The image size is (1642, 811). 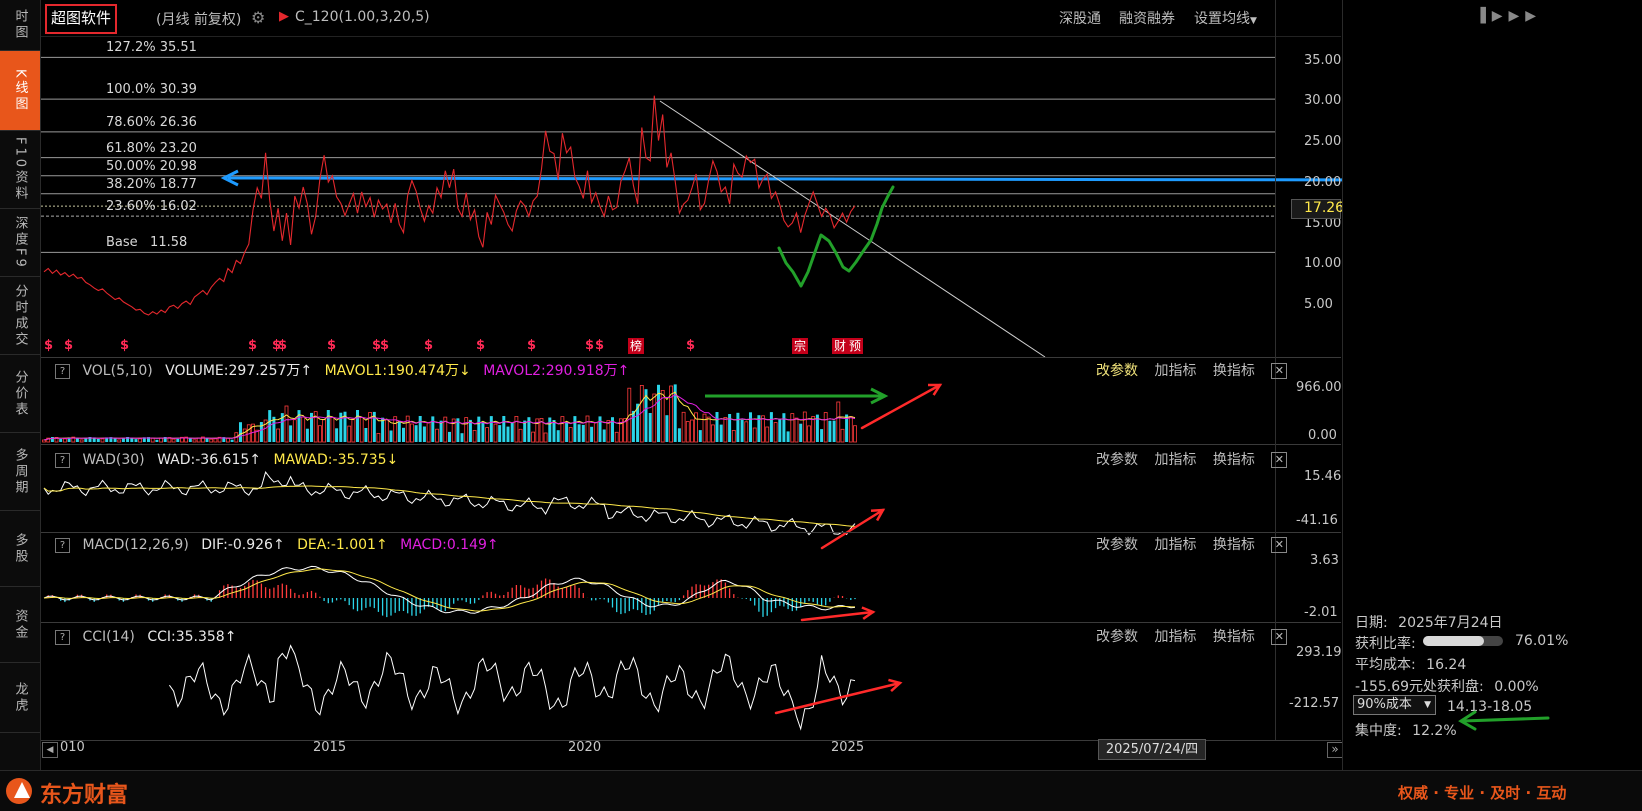 I want to click on profit-at-row: -155.69元处获利盘: 0.00%, so click(x=1447, y=686).